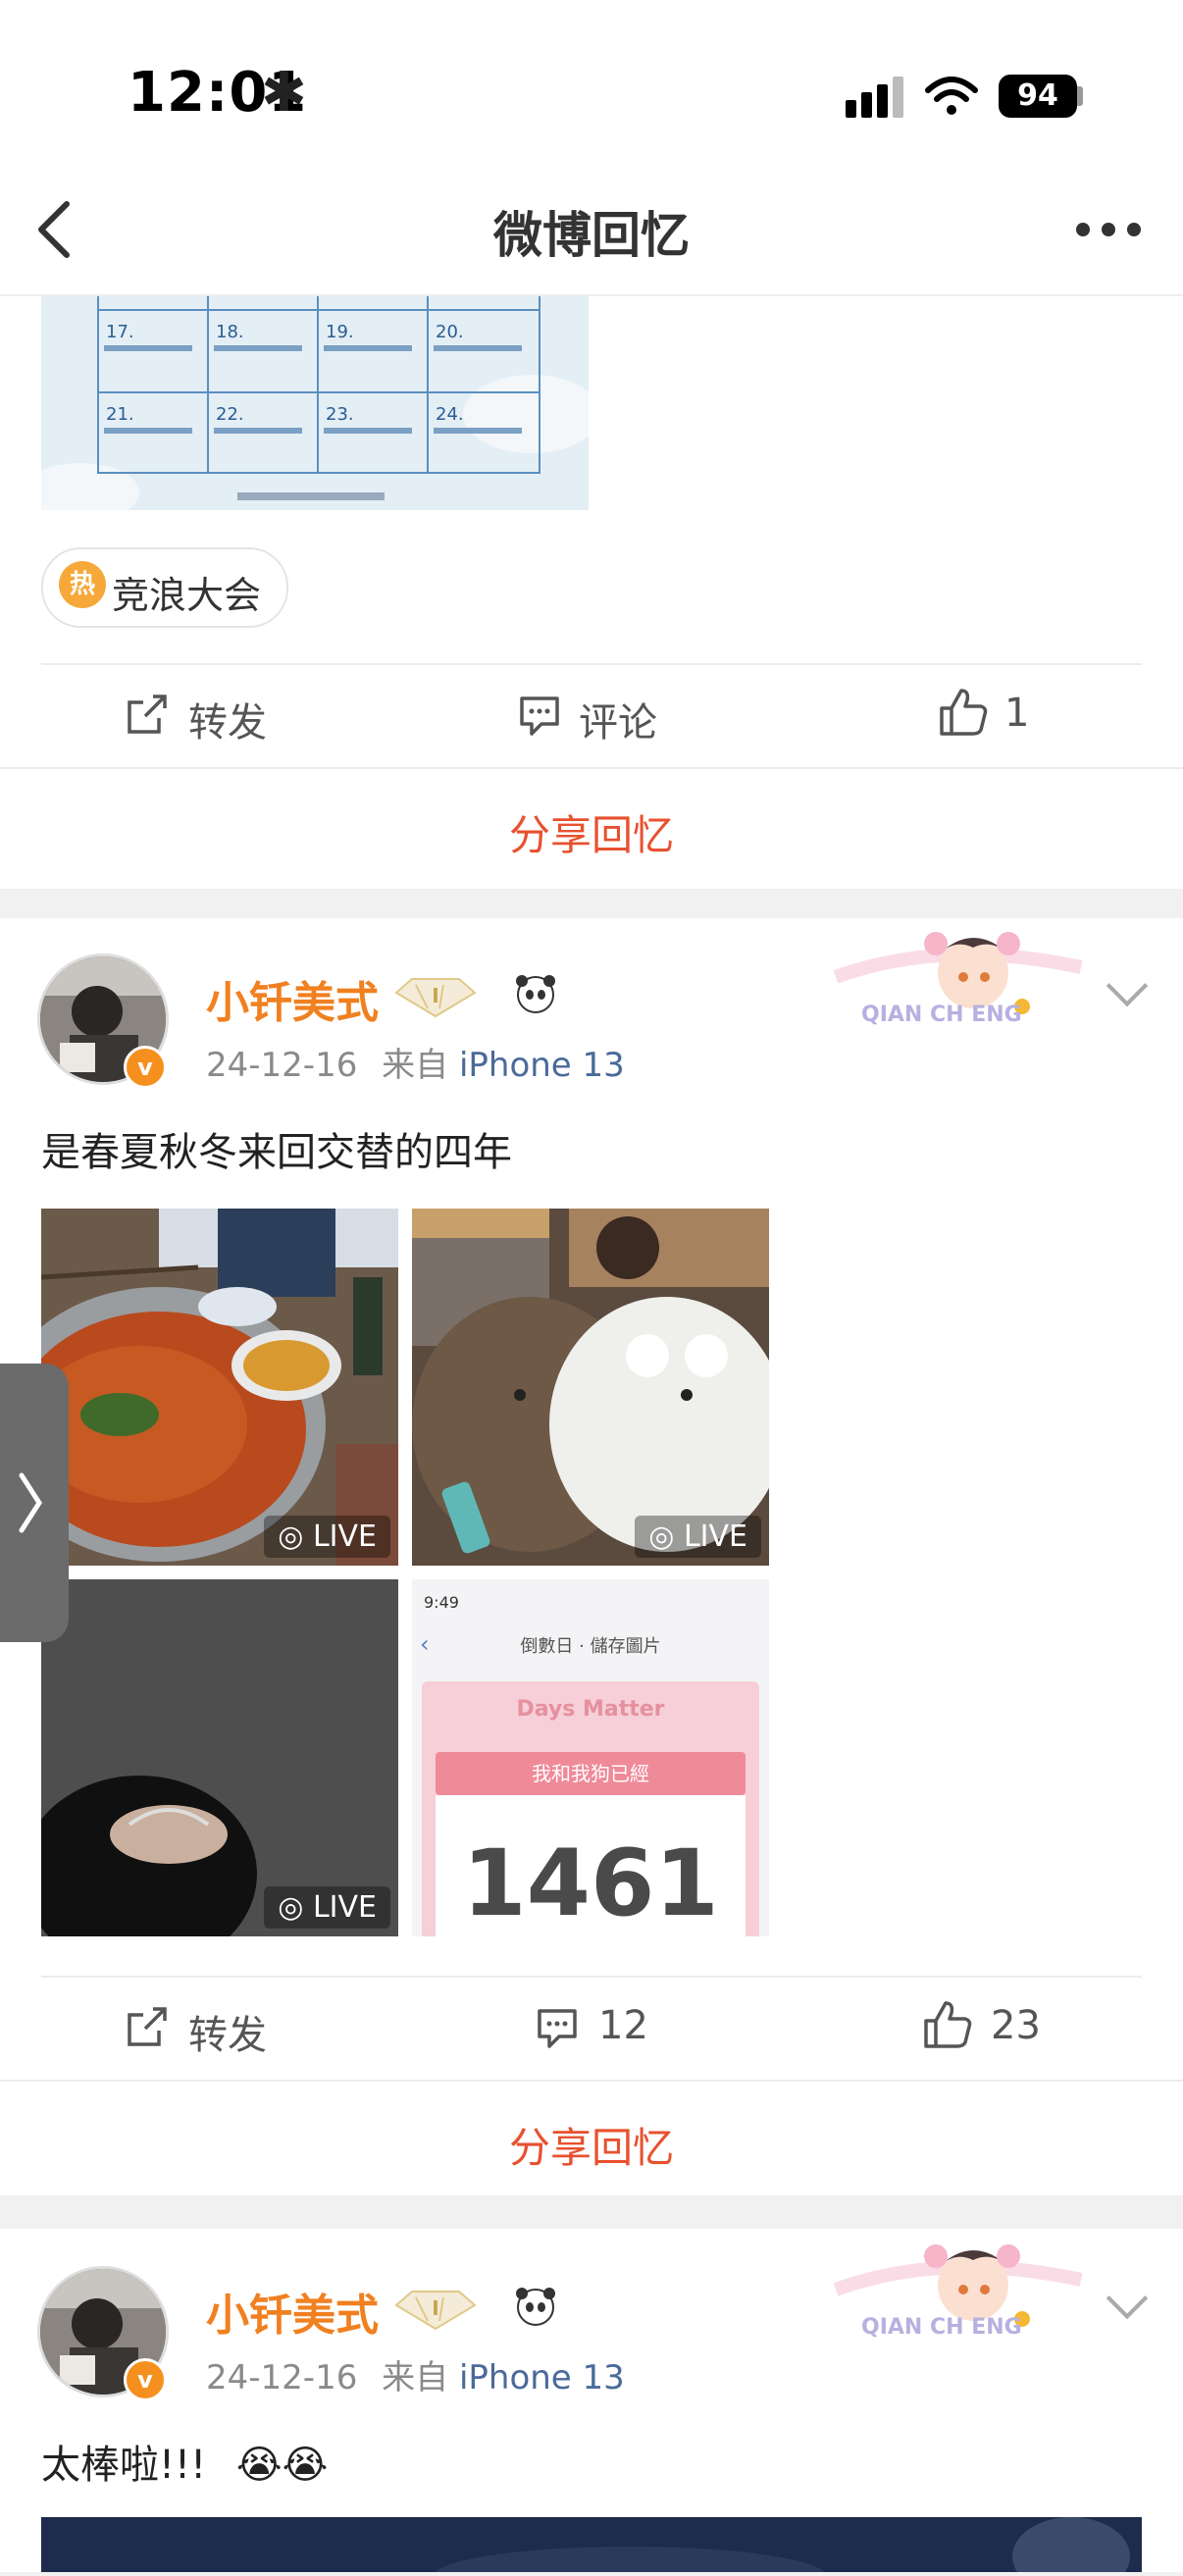  What do you see at coordinates (618, 719) in the screenshot?
I see `comment-label: 评论` at bounding box center [618, 719].